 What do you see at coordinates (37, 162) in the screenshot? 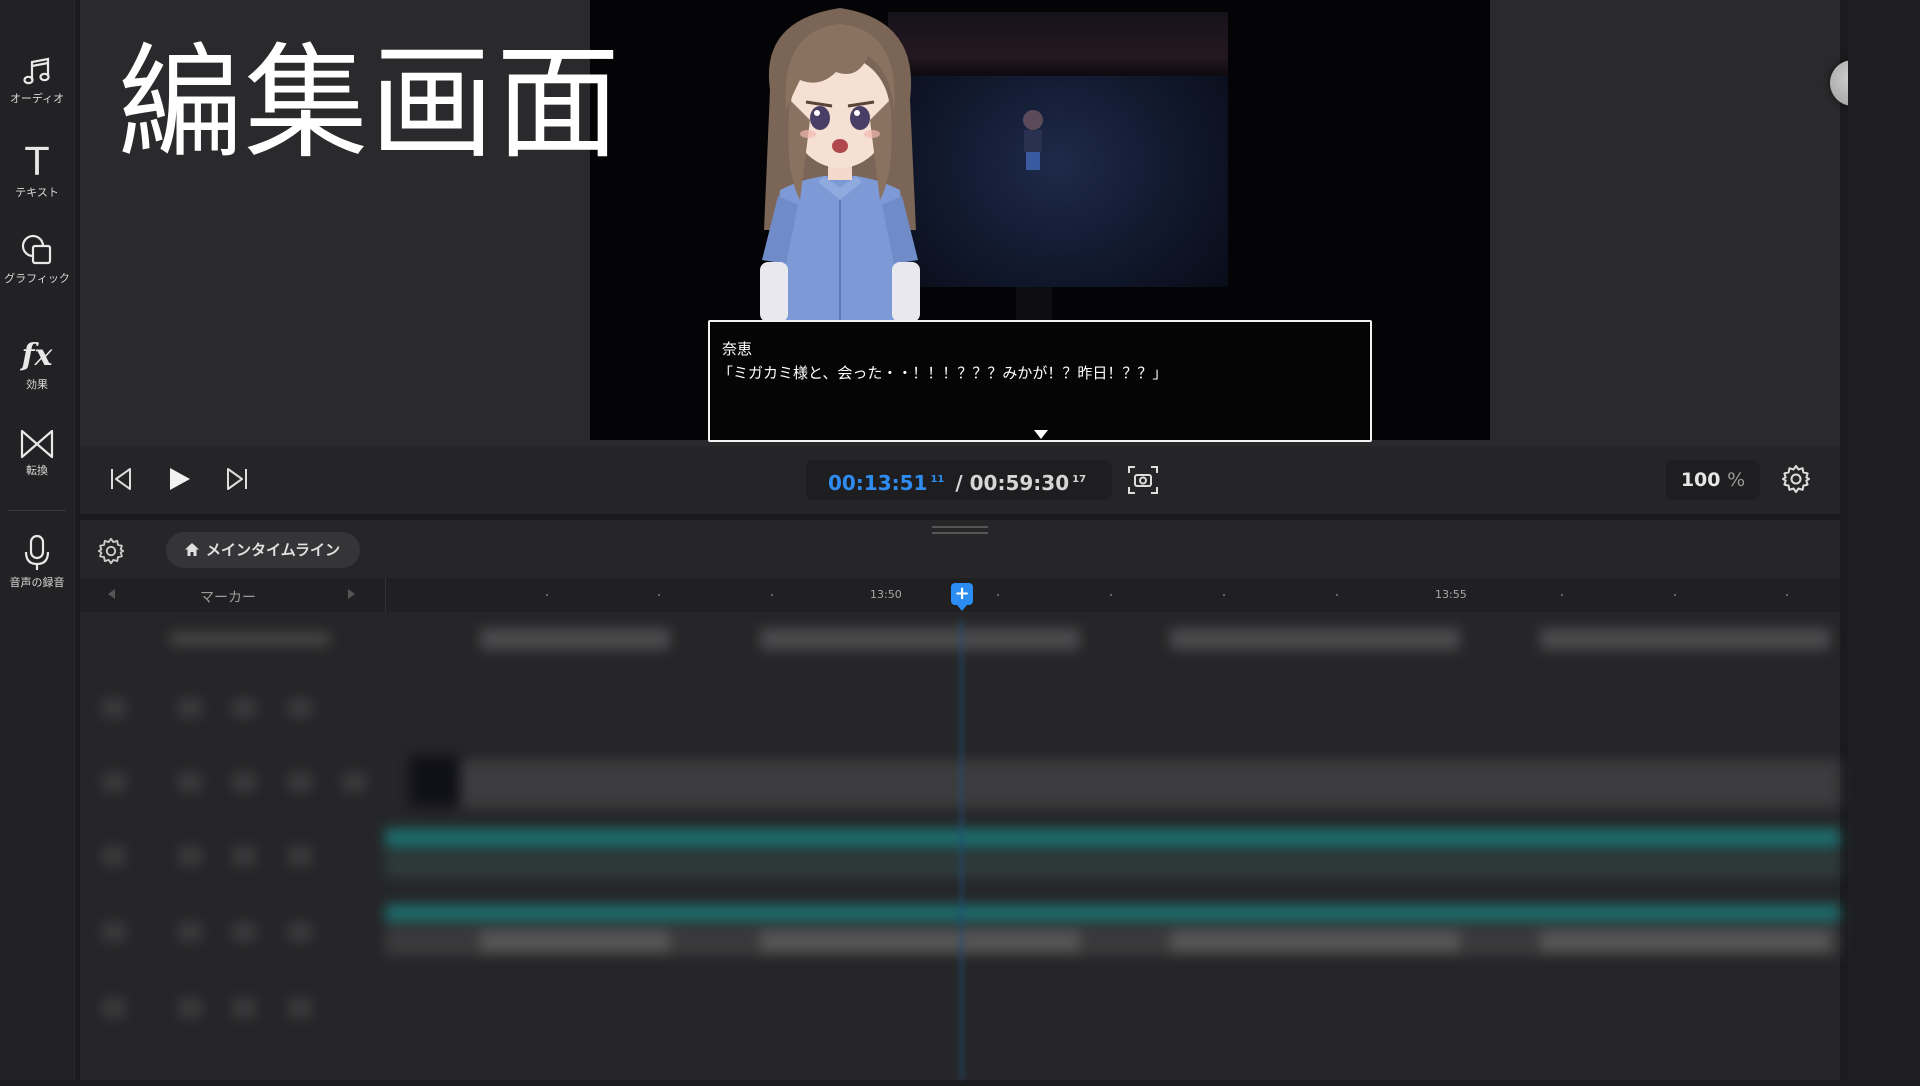
I see `text-t-icon: T` at bounding box center [37, 162].